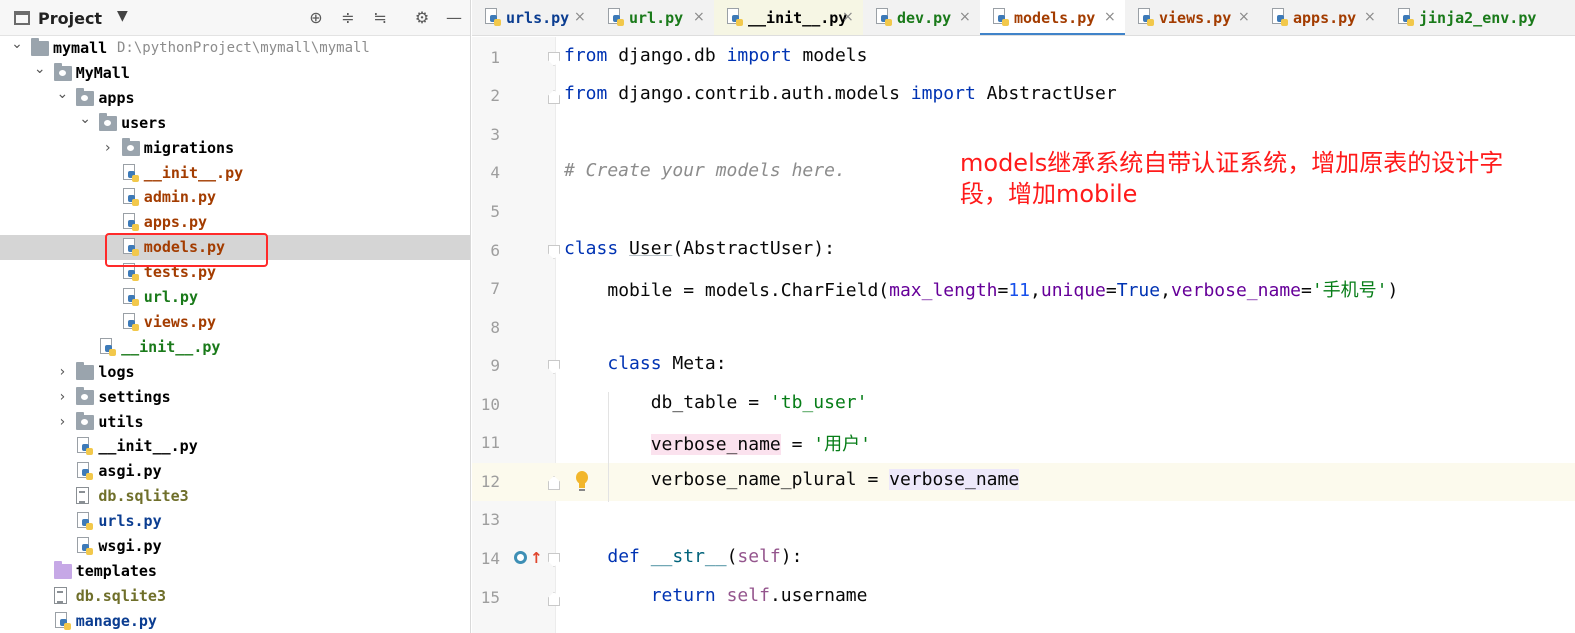 The image size is (1575, 633). Describe the element at coordinates (788, 17) in the screenshot. I see `editor-tab: __init__.py ×` at that location.